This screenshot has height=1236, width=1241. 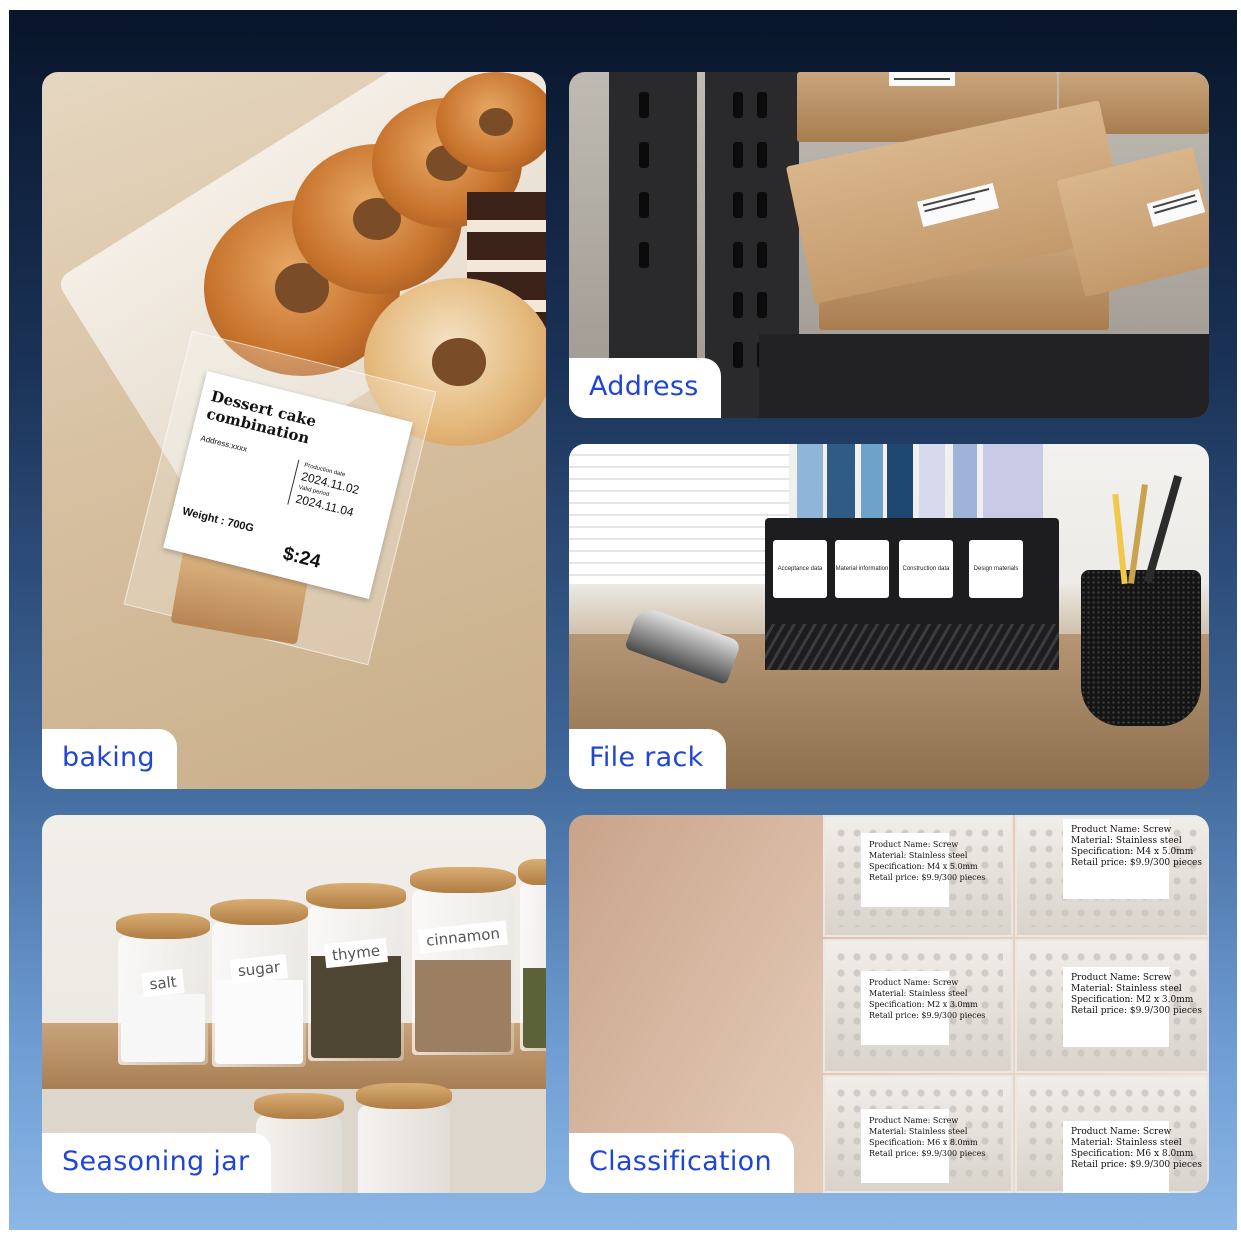 I want to click on scissors, so click(x=1163, y=529).